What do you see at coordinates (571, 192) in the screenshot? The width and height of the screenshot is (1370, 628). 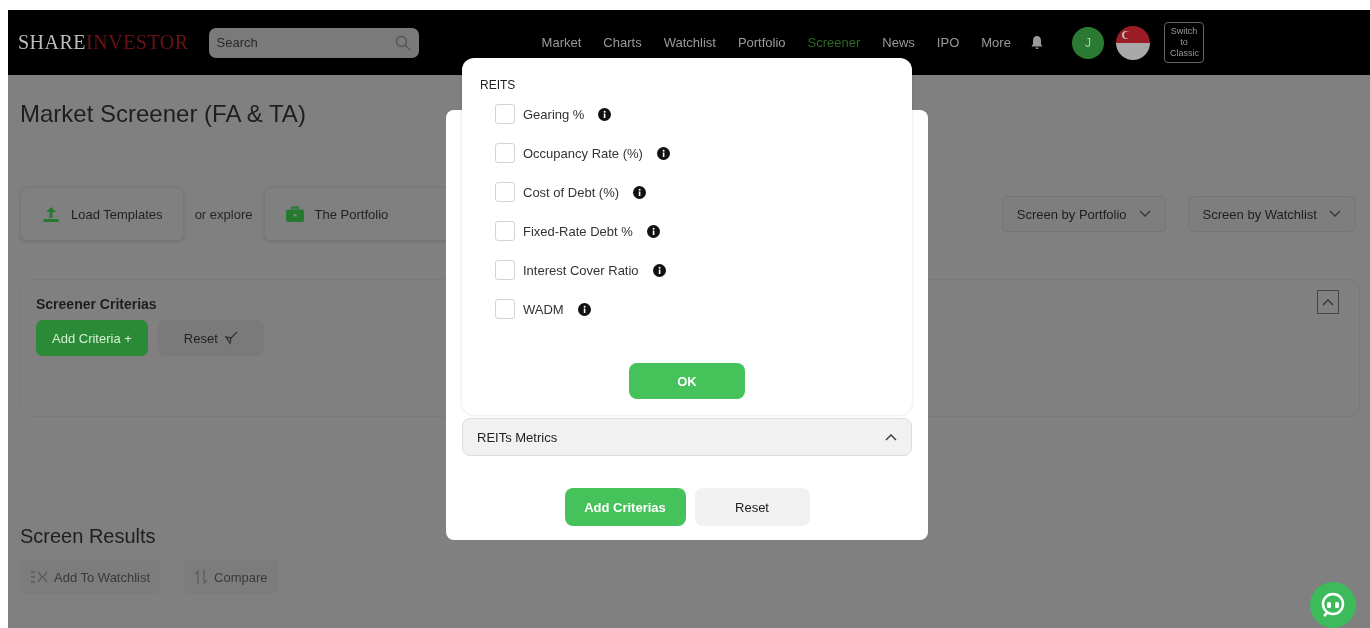 I see `option-label: Cost of Debt (%)` at bounding box center [571, 192].